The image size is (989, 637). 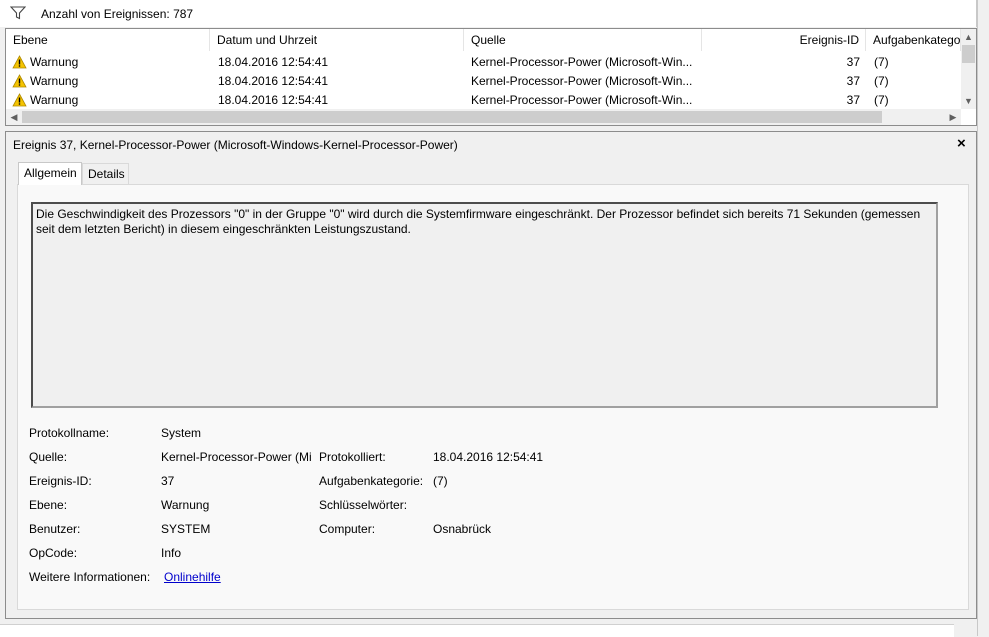 I want to click on onlinehilfe-link: Onlinehilfe, so click(x=192, y=577).